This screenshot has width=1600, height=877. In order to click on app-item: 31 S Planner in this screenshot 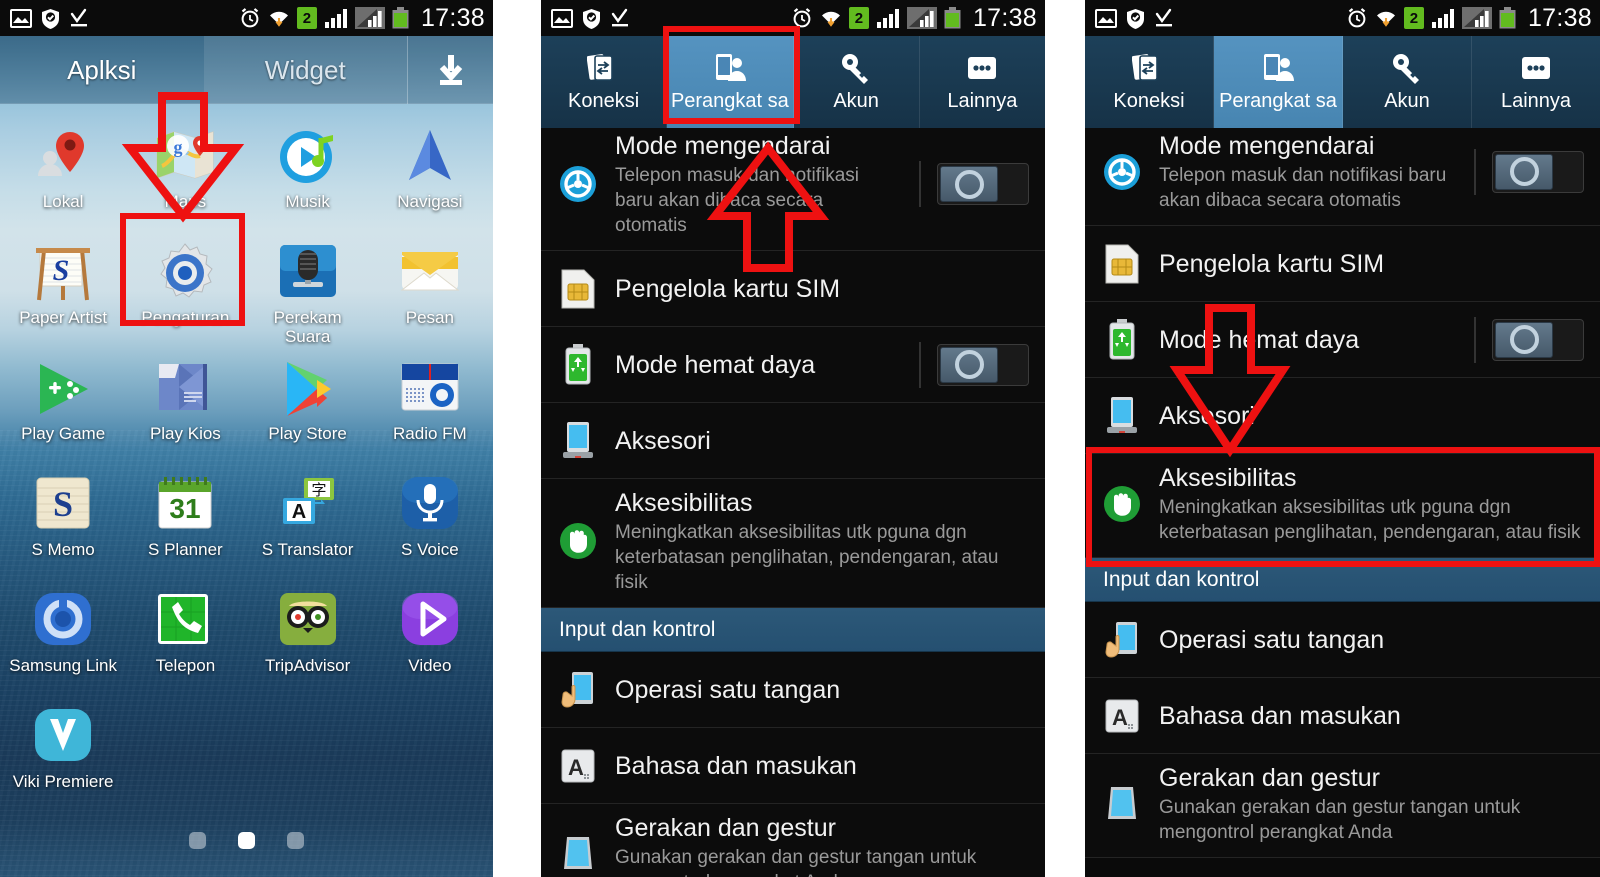, I will do `click(185, 524)`.